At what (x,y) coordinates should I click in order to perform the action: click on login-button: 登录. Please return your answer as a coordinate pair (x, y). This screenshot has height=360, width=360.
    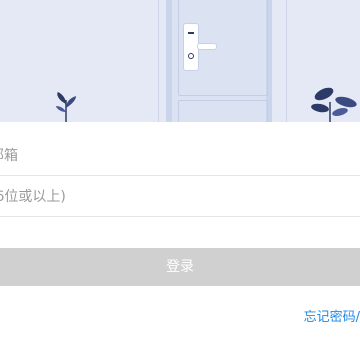
    Looking at the image, I should click on (180, 267).